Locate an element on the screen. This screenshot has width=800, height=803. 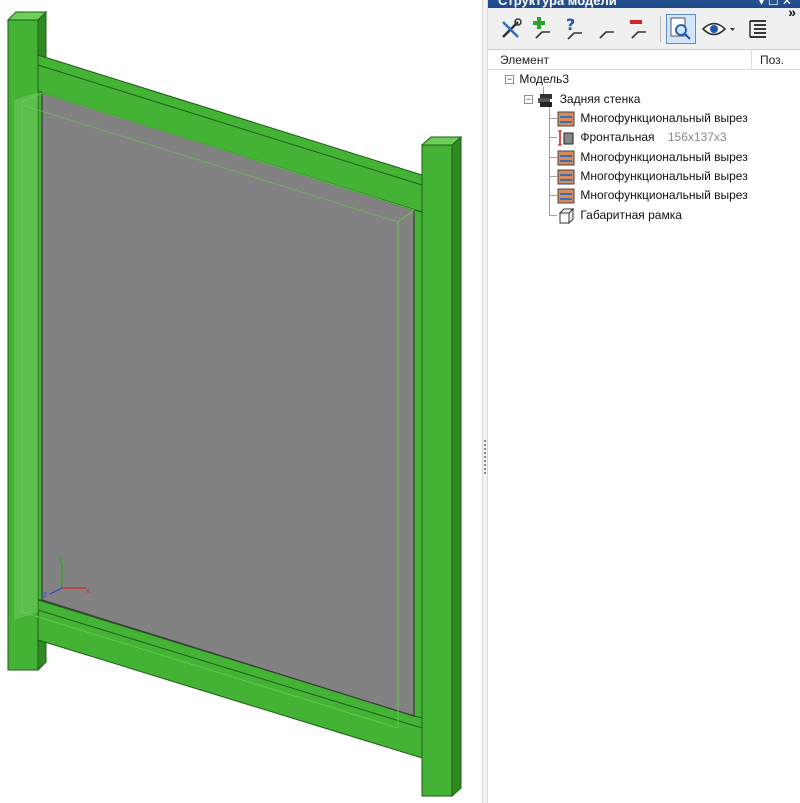
tree-node-child: Габаритная рамка is located at coordinates (619, 215).